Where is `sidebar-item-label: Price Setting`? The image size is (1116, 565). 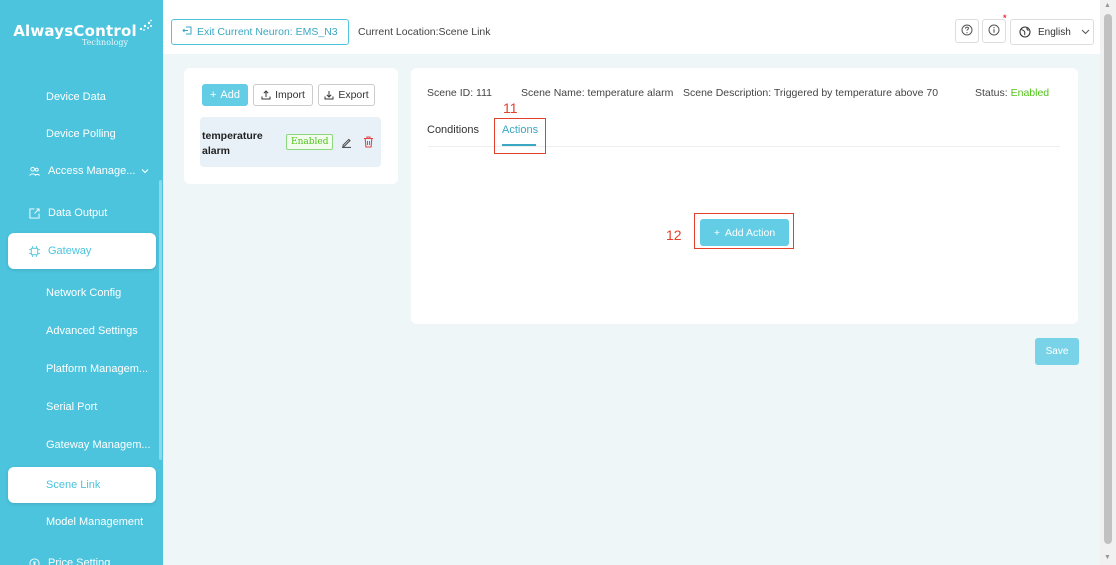 sidebar-item-label: Price Setting is located at coordinates (79, 561).